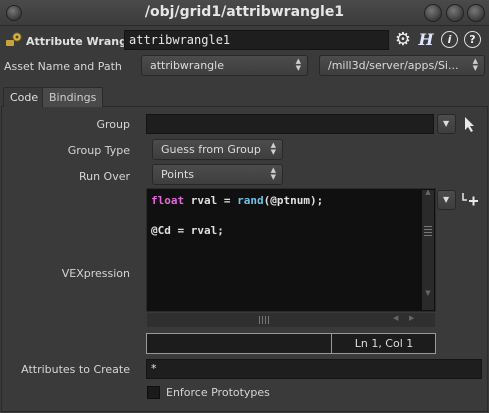 This screenshot has height=413, width=489. I want to click on asset-path-dropdown: /mill3d/server/apps/Si... ▲ ▼, so click(402, 65).